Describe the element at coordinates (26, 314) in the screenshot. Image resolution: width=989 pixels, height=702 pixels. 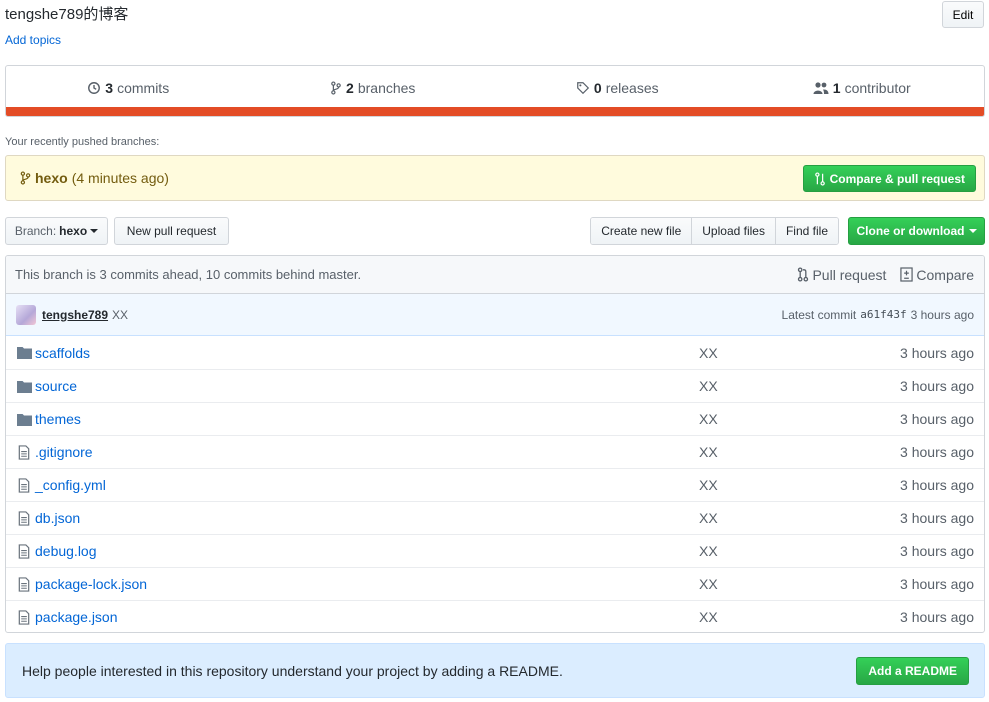
I see `avatar` at that location.